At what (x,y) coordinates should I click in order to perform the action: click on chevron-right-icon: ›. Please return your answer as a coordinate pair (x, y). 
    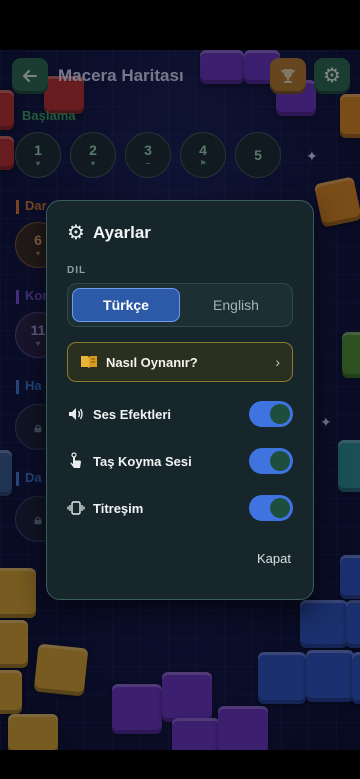
    Looking at the image, I should click on (277, 362).